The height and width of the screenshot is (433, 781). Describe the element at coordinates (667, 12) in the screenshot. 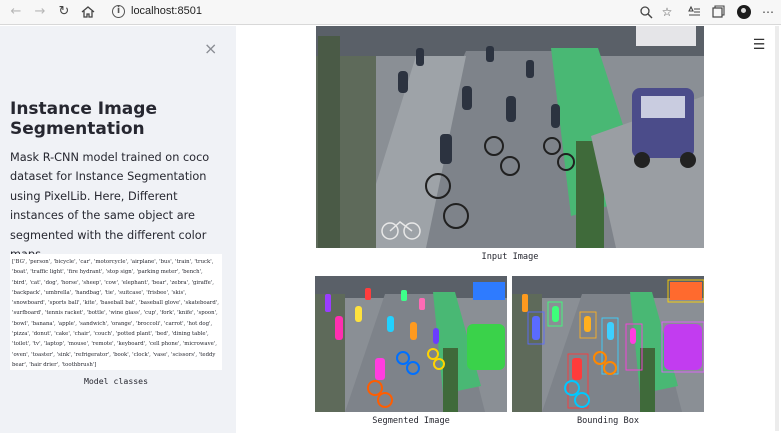

I see `star-icon: ☆` at that location.